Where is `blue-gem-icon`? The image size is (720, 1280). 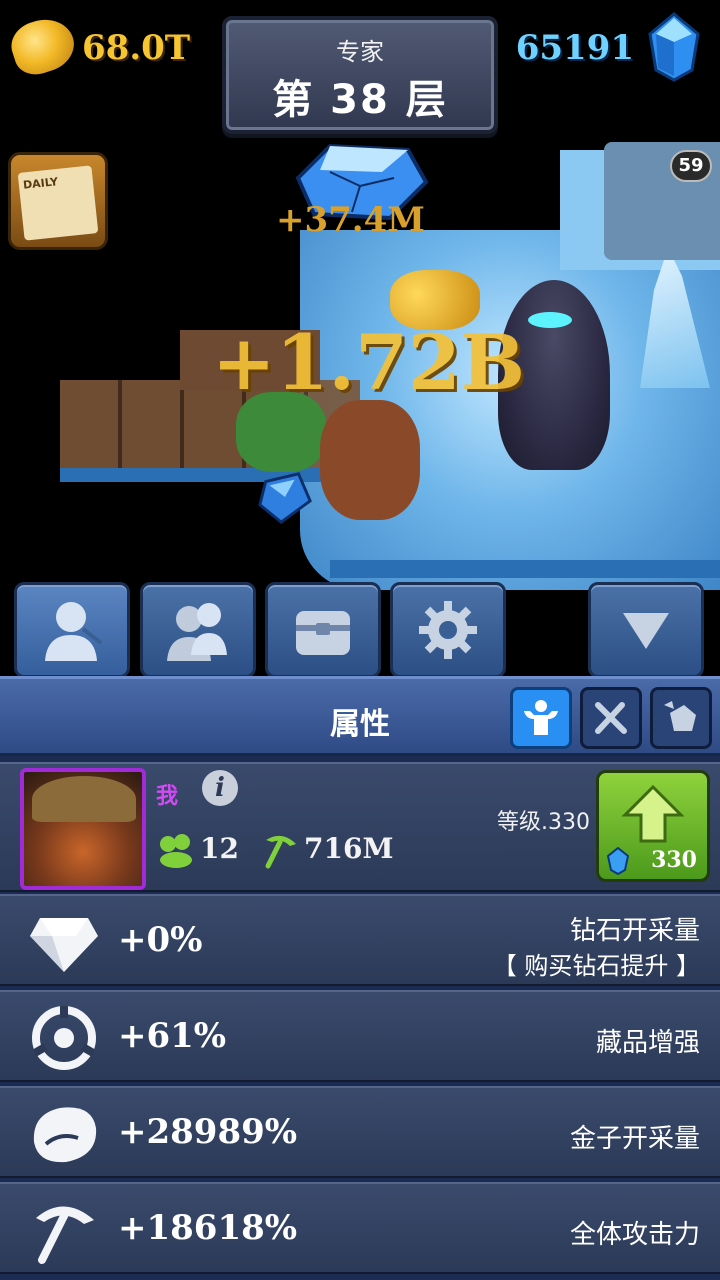 blue-gem-icon is located at coordinates (674, 47).